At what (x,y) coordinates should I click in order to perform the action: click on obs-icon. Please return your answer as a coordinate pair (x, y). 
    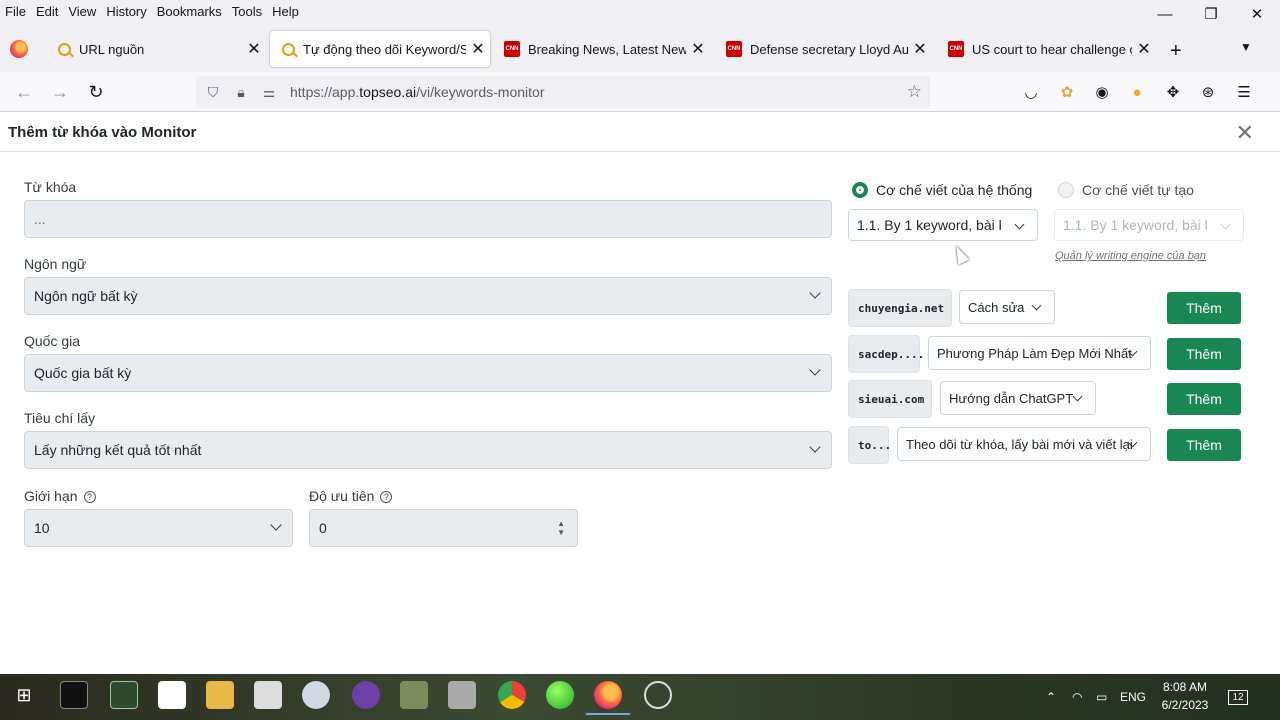
    Looking at the image, I should click on (658, 695).